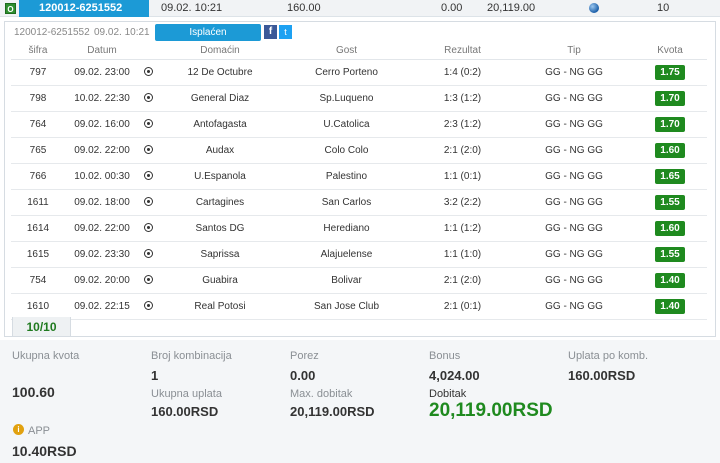  What do you see at coordinates (608, 356) in the screenshot?
I see `per-comb-label: Uplata po komb.` at bounding box center [608, 356].